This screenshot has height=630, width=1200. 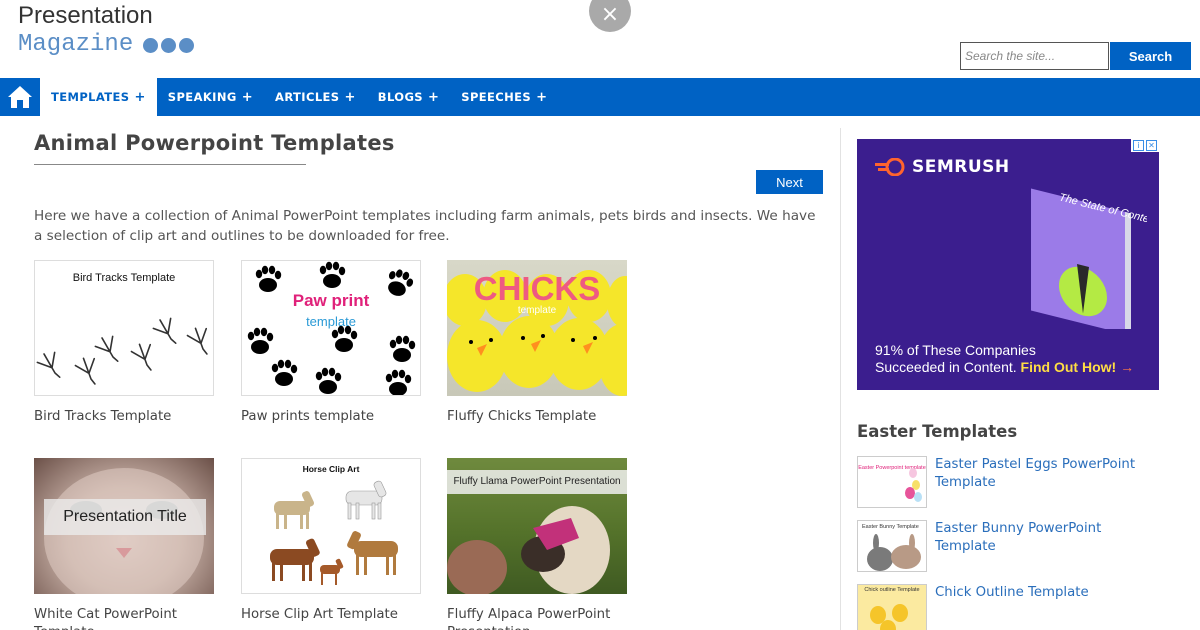 I want to click on card-caption: White Cat PowerPoint Template, so click(x=124, y=618).